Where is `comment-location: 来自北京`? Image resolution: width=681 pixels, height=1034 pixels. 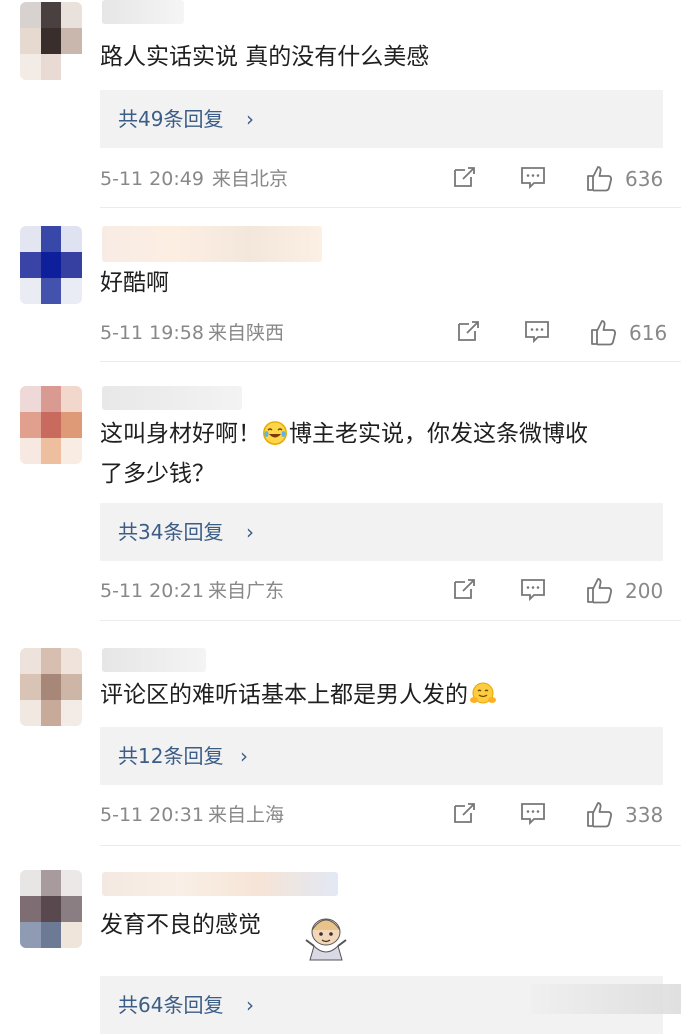 comment-location: 来自北京 is located at coordinates (250, 179).